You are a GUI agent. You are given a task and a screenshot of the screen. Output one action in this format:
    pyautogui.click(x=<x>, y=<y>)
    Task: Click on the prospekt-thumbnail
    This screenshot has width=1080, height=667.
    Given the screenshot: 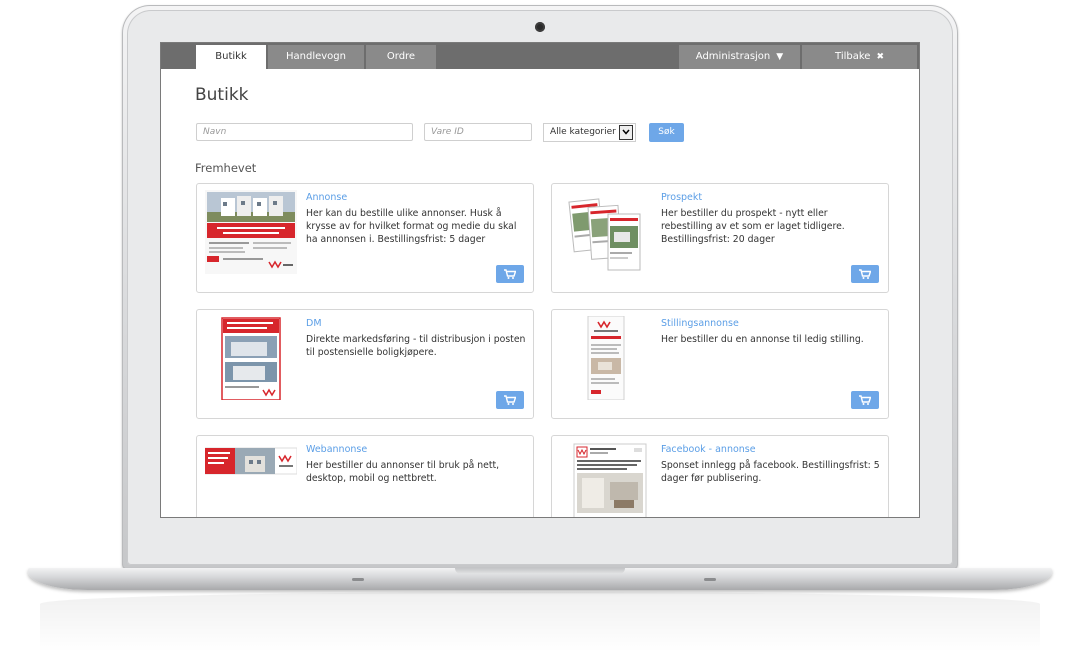 What is the action you would take?
    pyautogui.click(x=606, y=232)
    